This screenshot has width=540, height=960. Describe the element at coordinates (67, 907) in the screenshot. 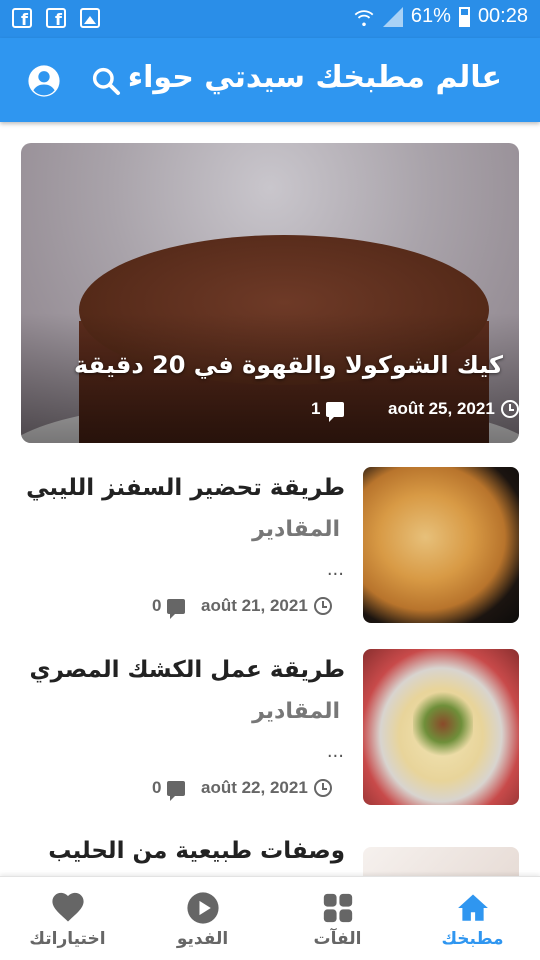

I see `heart-icon` at that location.